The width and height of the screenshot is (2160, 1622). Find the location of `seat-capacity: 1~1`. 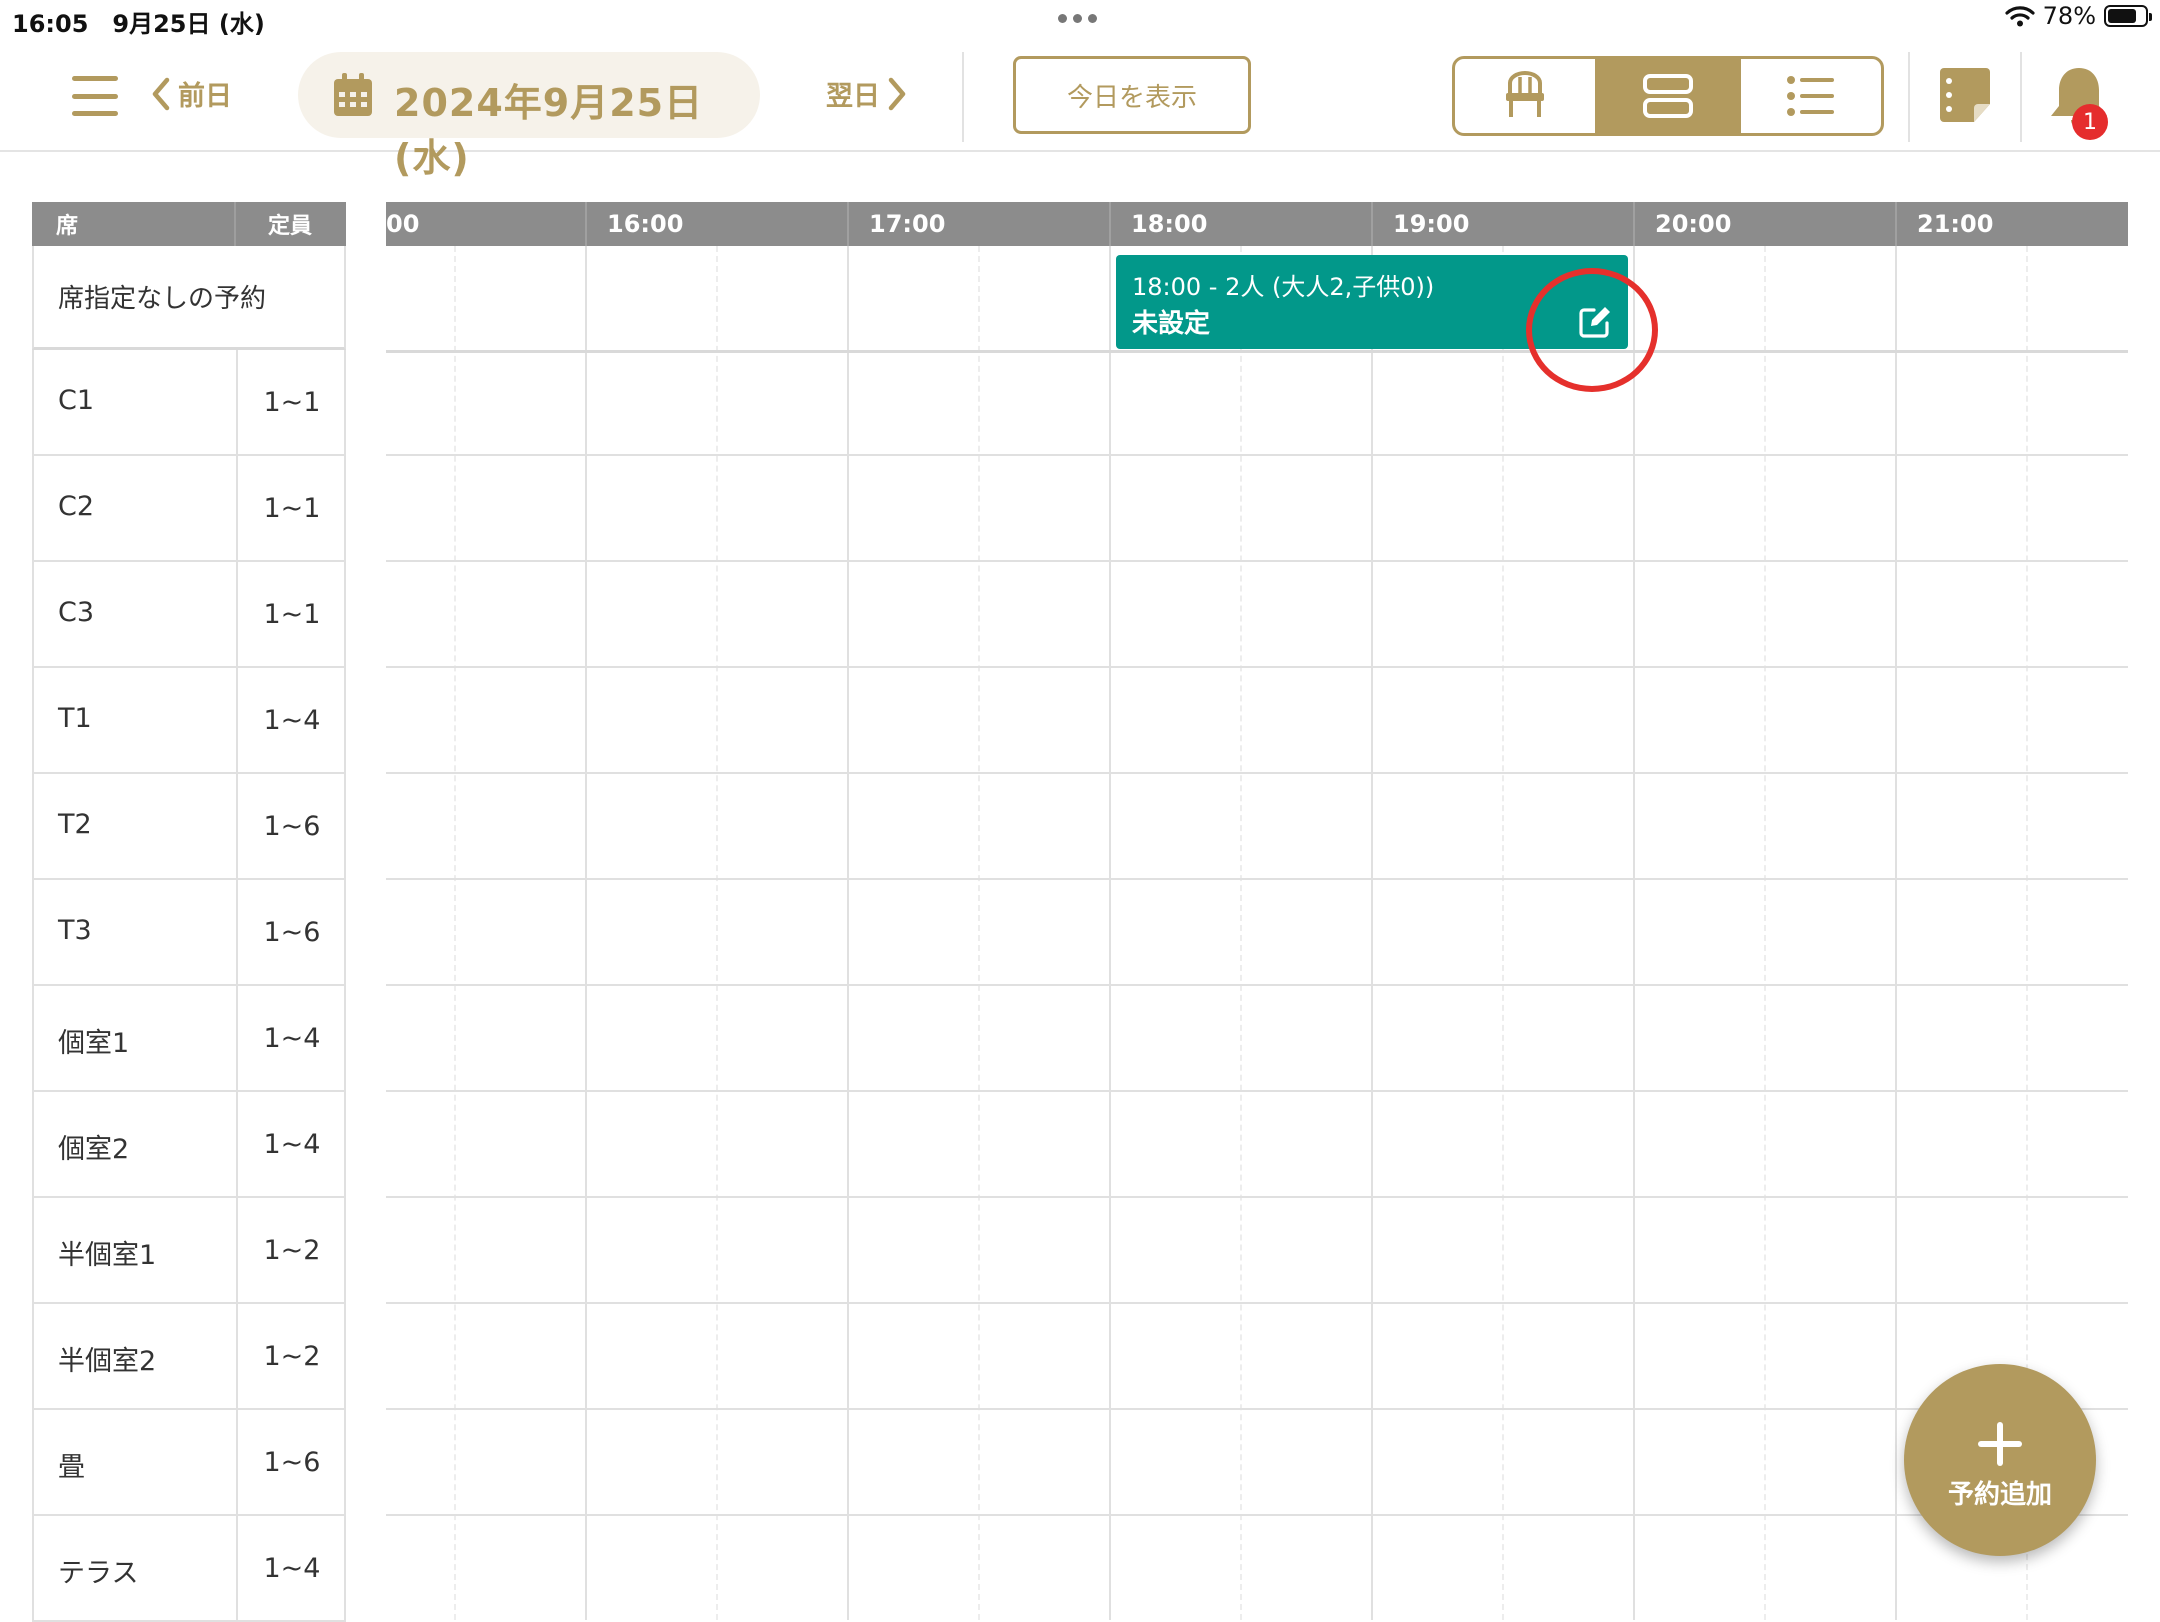

seat-capacity: 1~1 is located at coordinates (291, 402).